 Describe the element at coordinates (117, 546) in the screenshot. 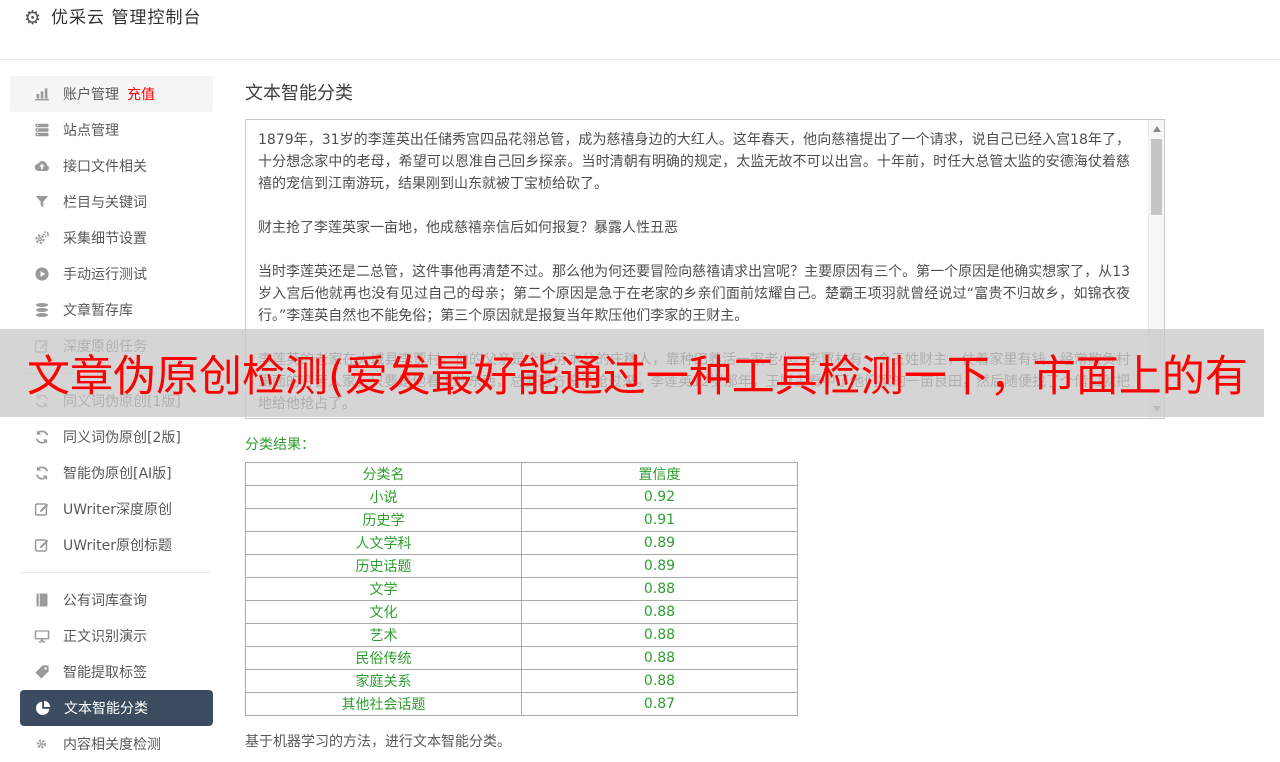

I see `sidebar-item-label: UWriter原创标题` at that location.